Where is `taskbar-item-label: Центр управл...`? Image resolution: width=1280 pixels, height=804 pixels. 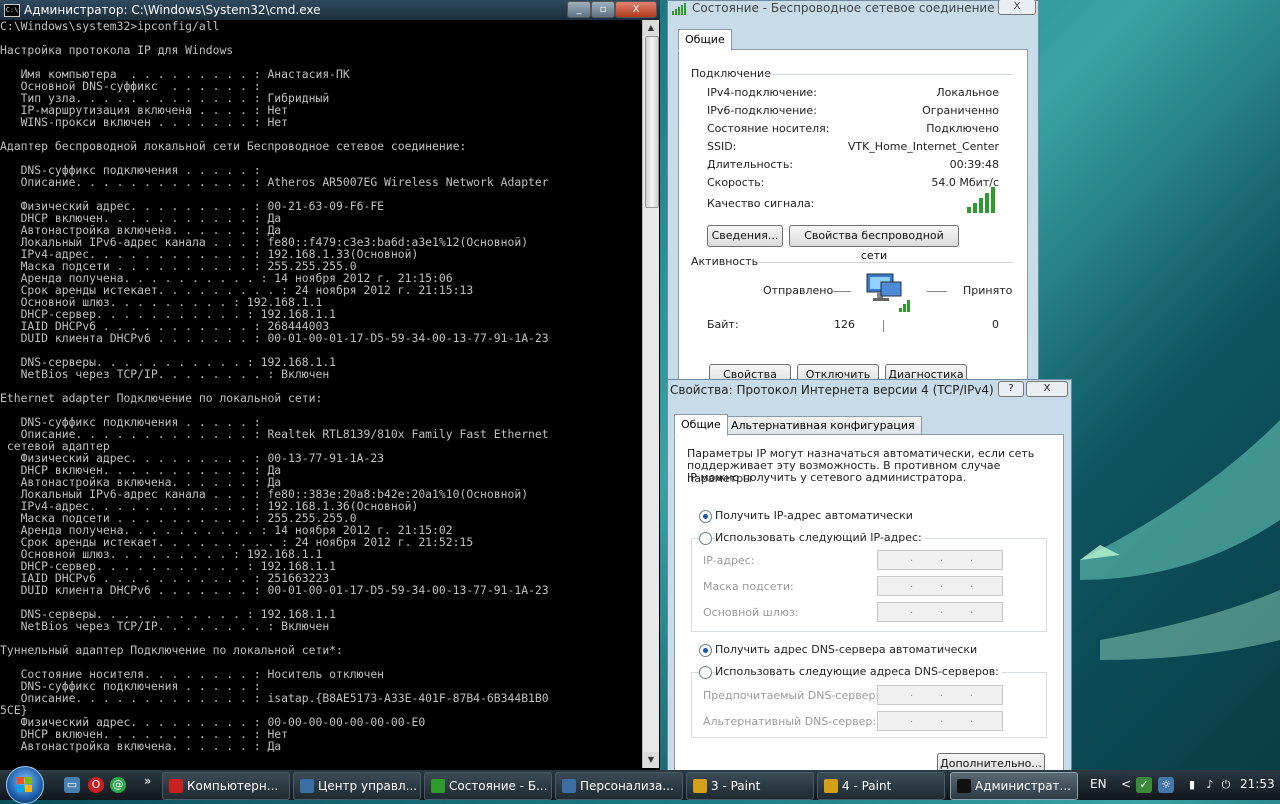 taskbar-item-label: Центр управл... is located at coordinates (368, 786).